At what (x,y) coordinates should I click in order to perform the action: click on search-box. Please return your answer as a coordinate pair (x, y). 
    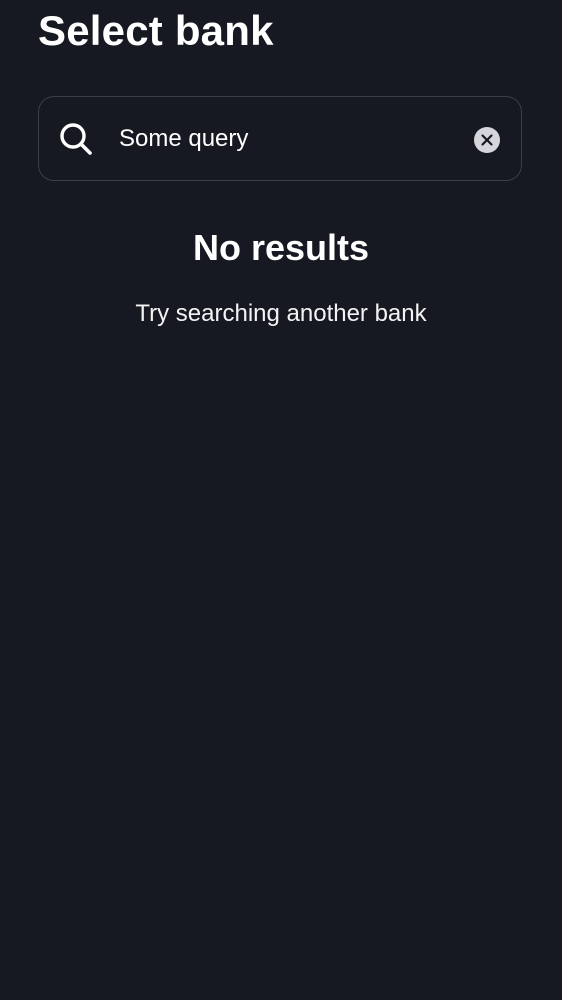
    Looking at the image, I should click on (280, 138).